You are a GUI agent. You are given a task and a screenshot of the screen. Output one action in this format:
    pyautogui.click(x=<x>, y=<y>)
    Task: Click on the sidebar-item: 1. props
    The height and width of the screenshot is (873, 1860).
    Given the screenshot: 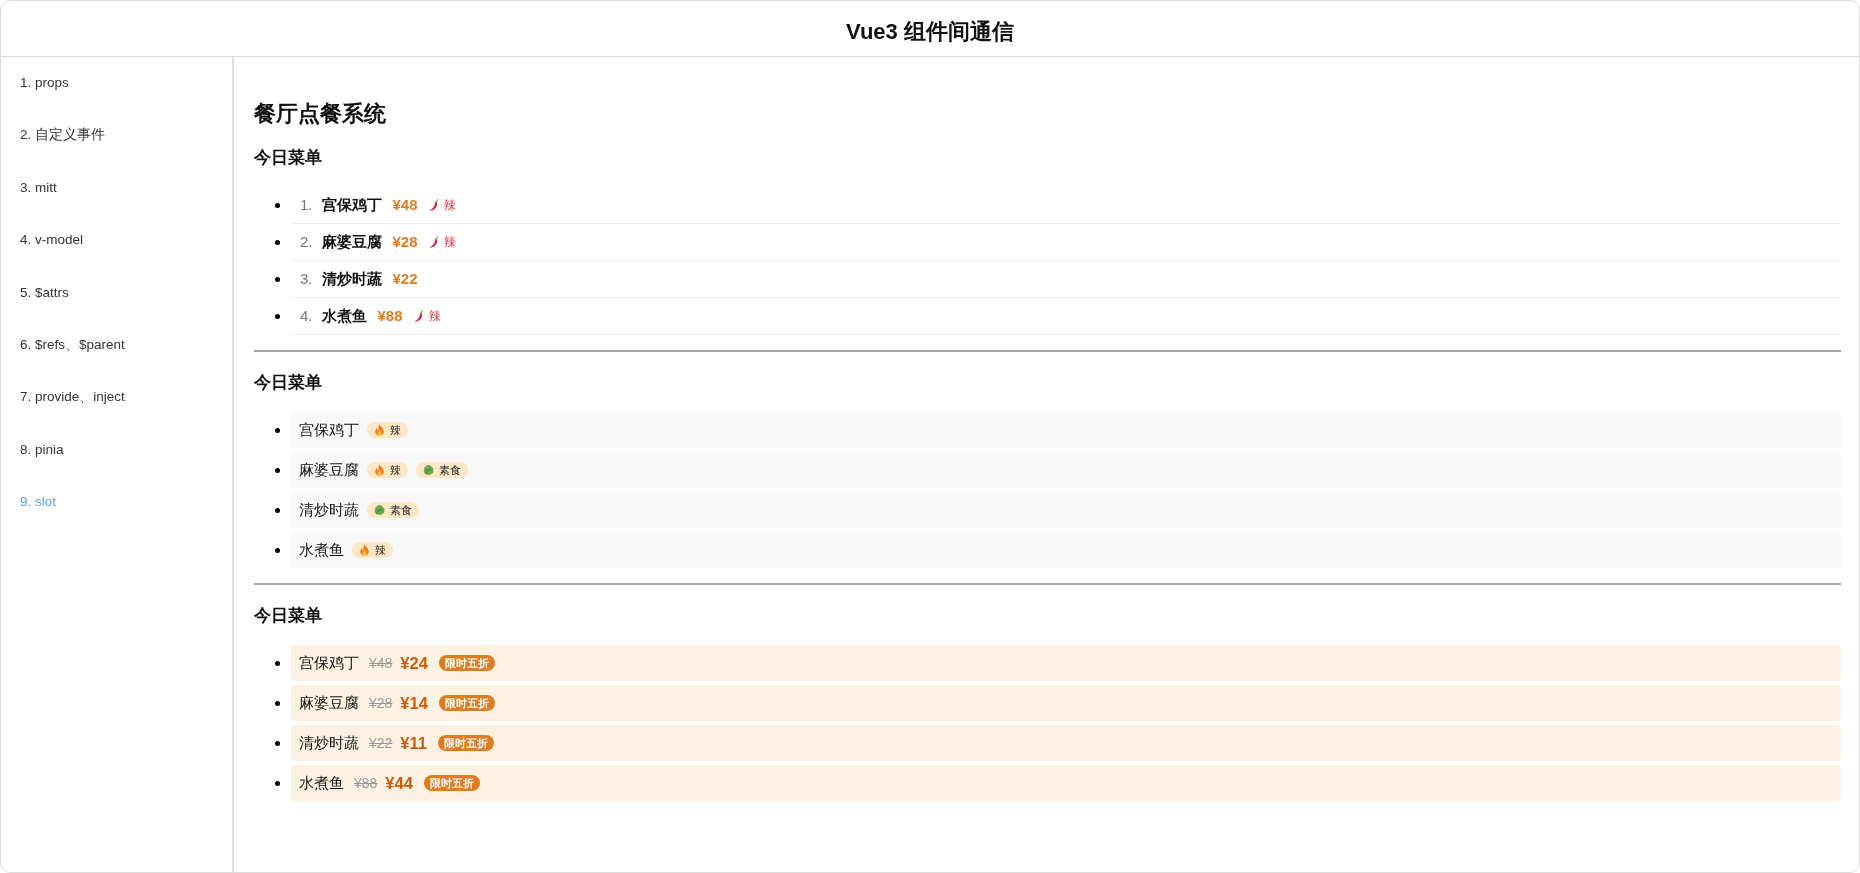 What is the action you would take?
    pyautogui.click(x=116, y=83)
    